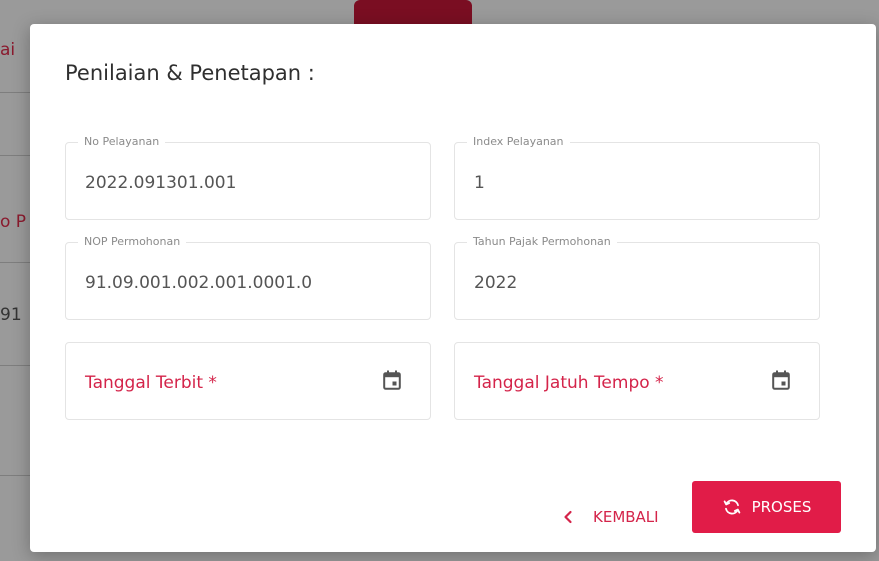 Image resolution: width=879 pixels, height=561 pixels. I want to click on index-pelayanan-field: Index Pelayanan 1, so click(637, 177).